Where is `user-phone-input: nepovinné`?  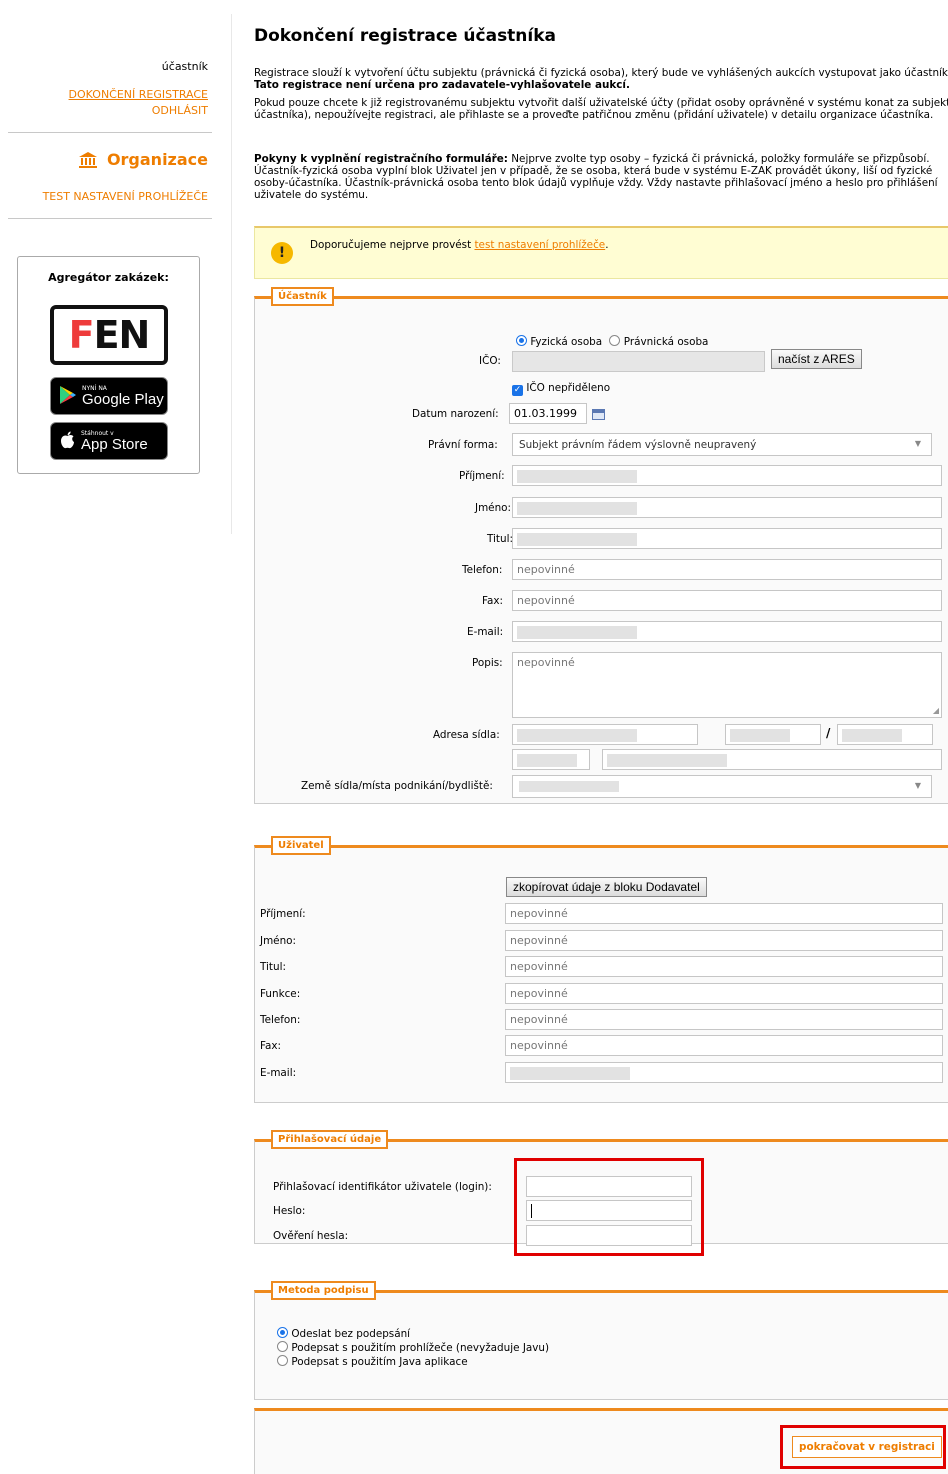
user-phone-input: nepovinné is located at coordinates (724, 1019).